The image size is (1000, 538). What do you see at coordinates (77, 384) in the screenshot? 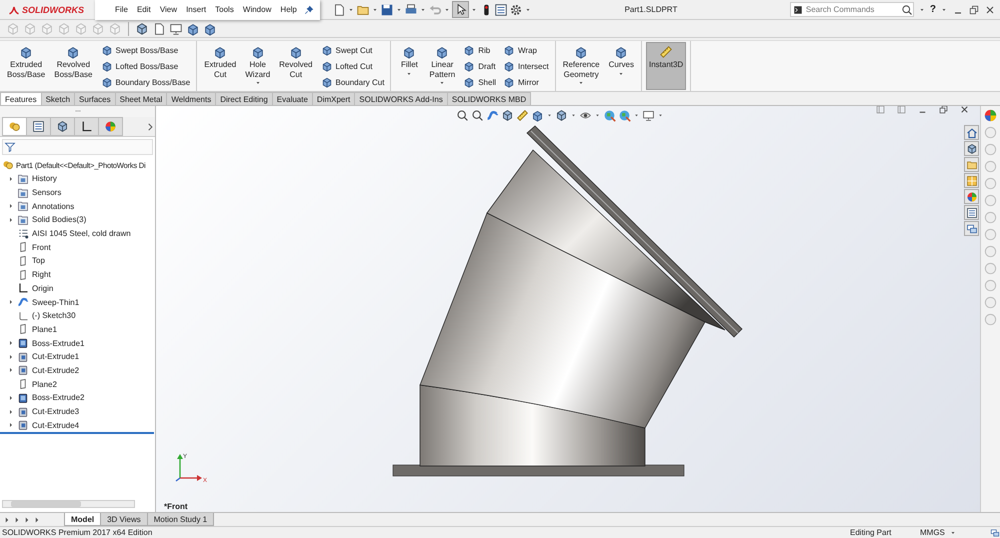
I see `tree-item: Plane2` at bounding box center [77, 384].